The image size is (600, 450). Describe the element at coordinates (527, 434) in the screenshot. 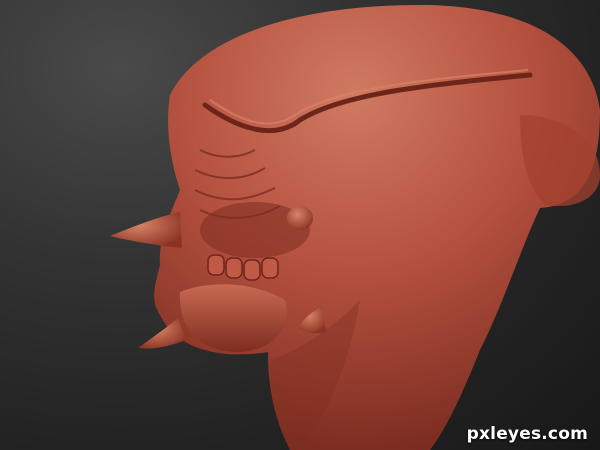

I see `watermark-text: pxleyes.com` at that location.